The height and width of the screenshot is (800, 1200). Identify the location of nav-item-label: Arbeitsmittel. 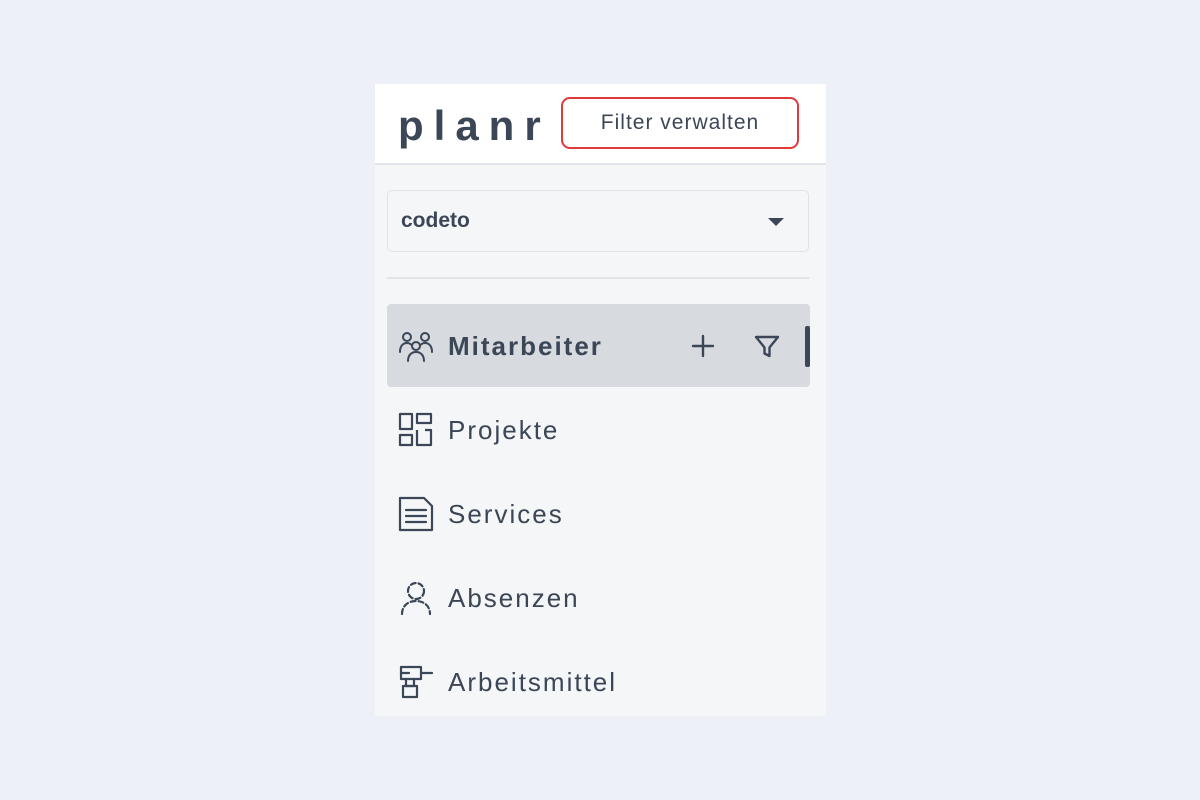
(533, 682).